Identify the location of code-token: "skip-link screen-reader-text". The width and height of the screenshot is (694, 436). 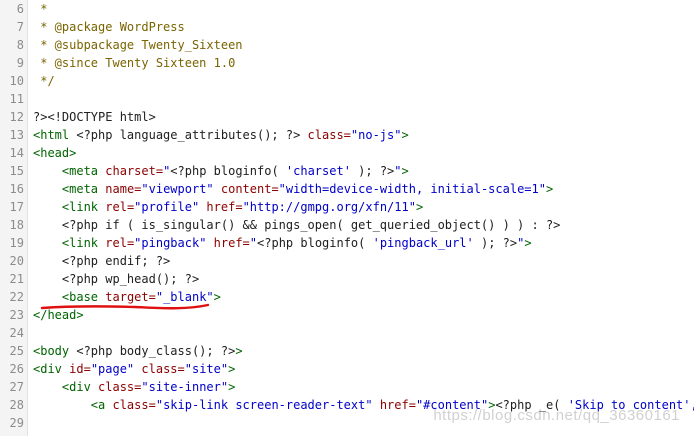
(264, 405).